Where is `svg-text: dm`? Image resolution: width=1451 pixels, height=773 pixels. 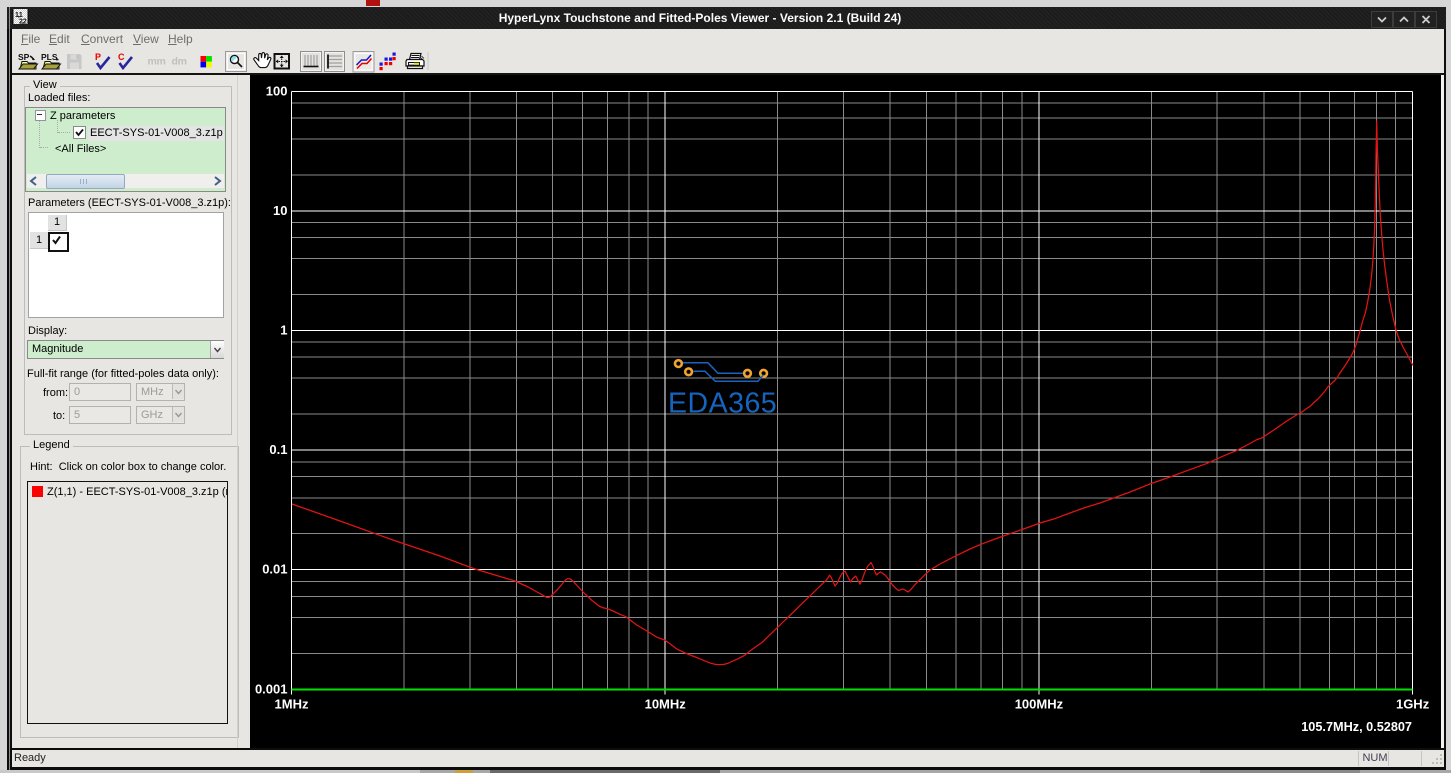
svg-text: dm is located at coordinates (179, 62).